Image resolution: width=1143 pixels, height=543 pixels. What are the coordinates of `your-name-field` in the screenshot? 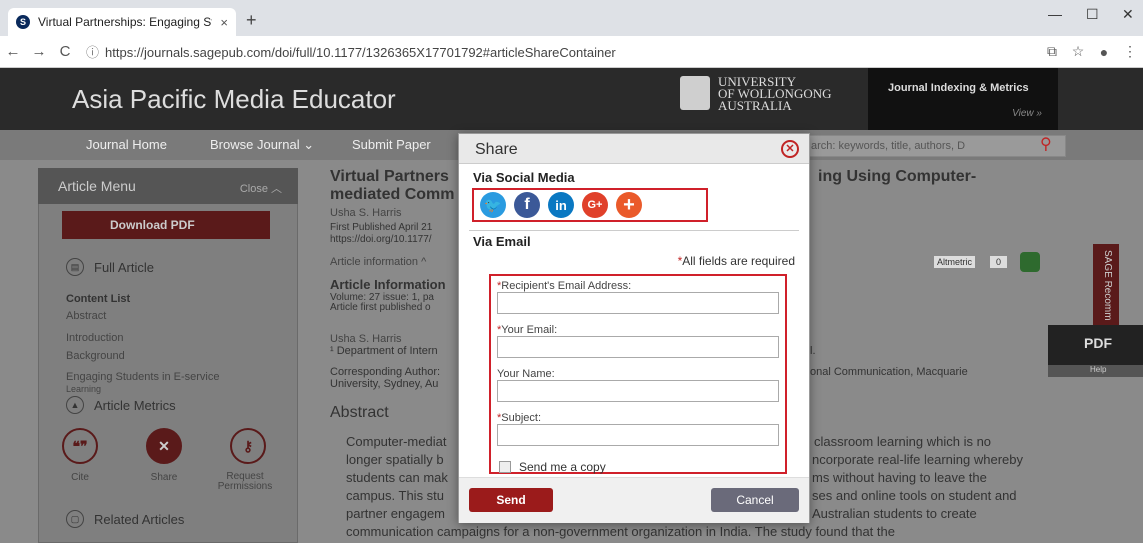 It's located at (638, 391).